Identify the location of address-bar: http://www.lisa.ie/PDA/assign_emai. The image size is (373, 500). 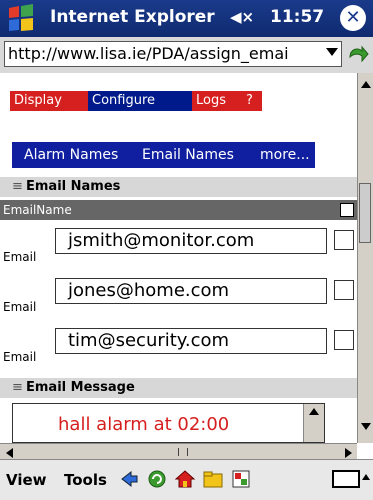
(186, 55).